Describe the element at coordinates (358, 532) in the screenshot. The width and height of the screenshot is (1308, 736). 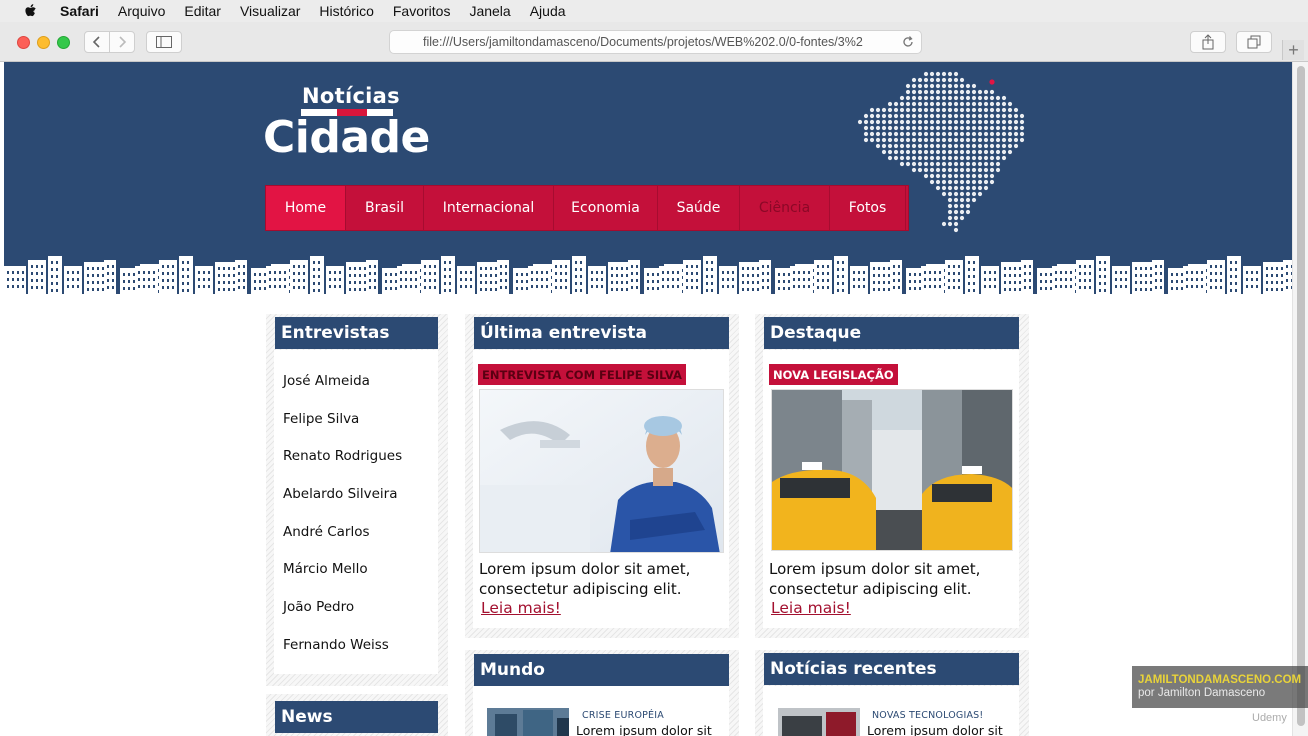
I see `interview-item: André Carlos` at that location.